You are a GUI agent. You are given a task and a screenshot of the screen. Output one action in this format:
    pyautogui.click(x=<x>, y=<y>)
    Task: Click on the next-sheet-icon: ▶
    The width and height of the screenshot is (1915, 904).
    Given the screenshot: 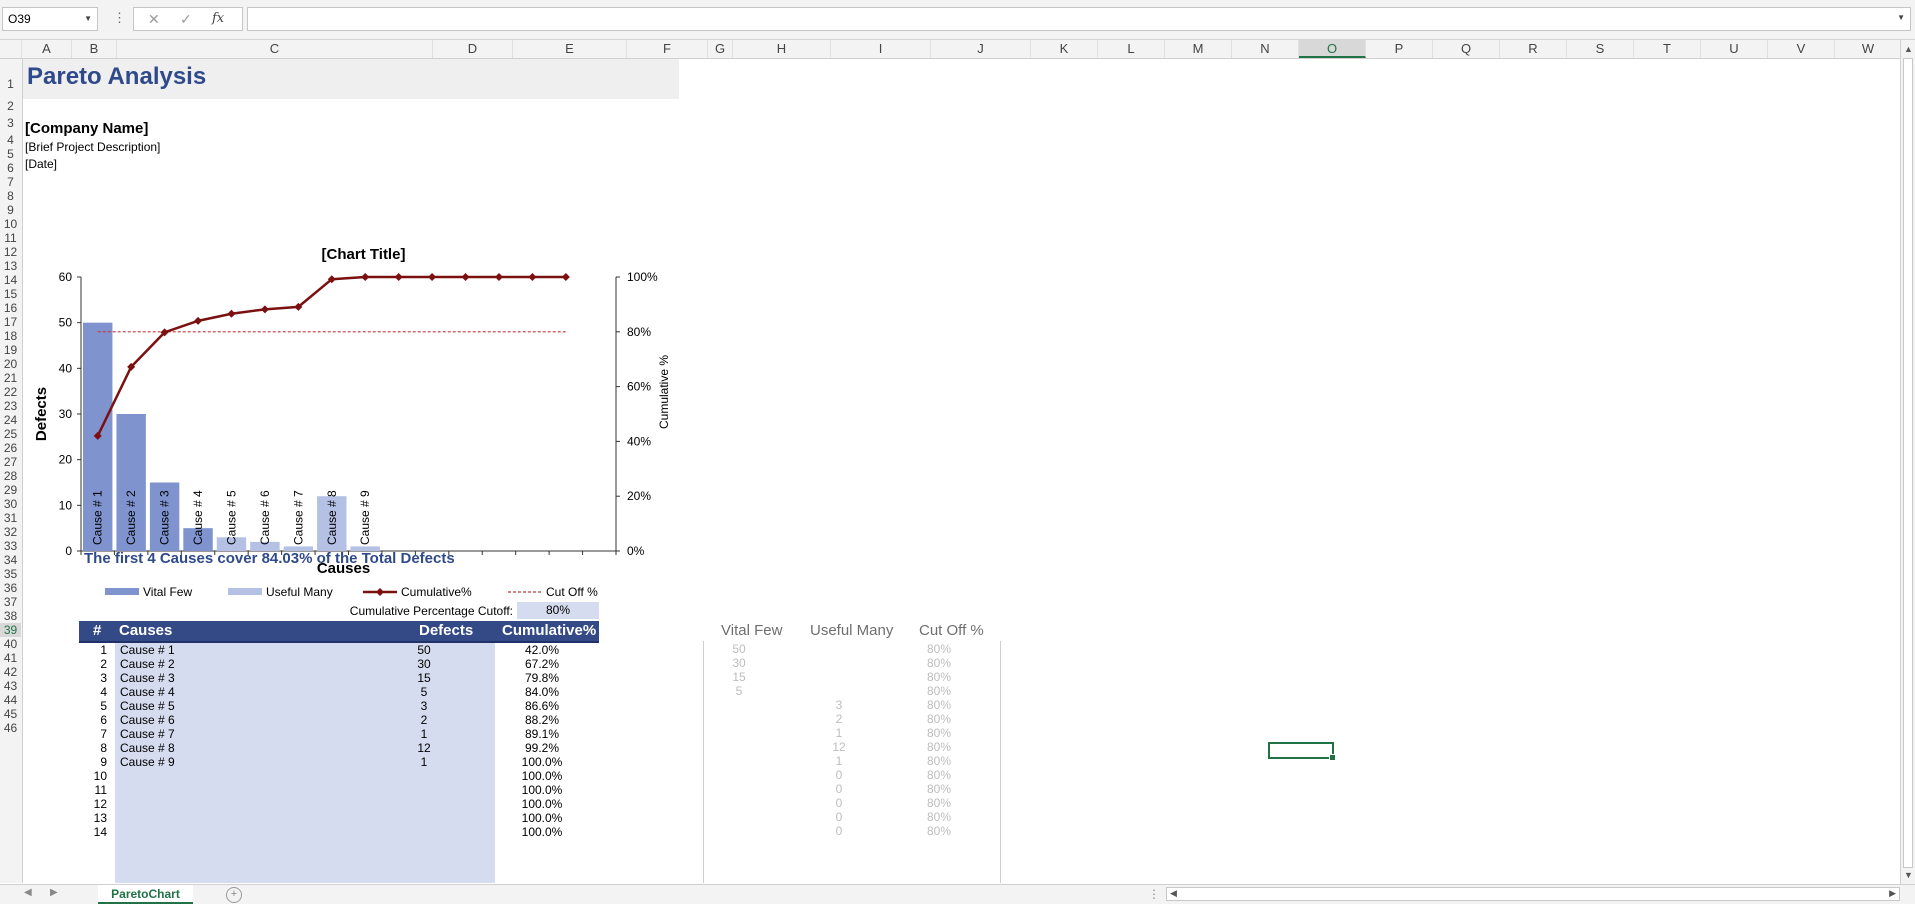 What is the action you would take?
    pyautogui.click(x=54, y=892)
    